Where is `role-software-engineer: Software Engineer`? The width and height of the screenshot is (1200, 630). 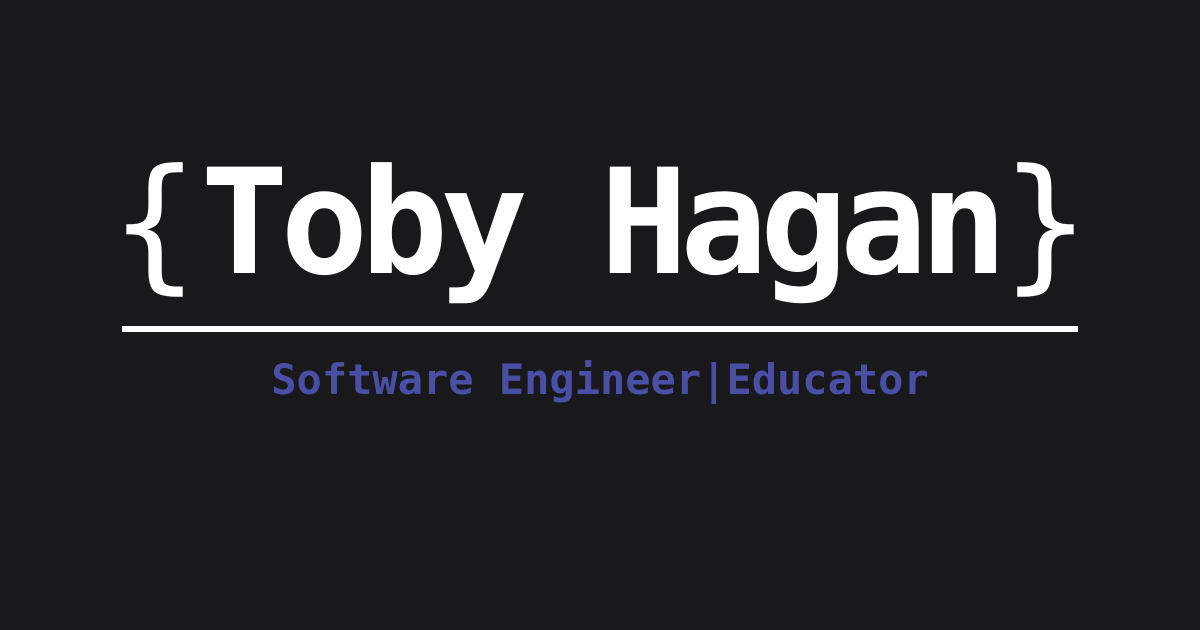 role-software-engineer: Software Engineer is located at coordinates (486, 379).